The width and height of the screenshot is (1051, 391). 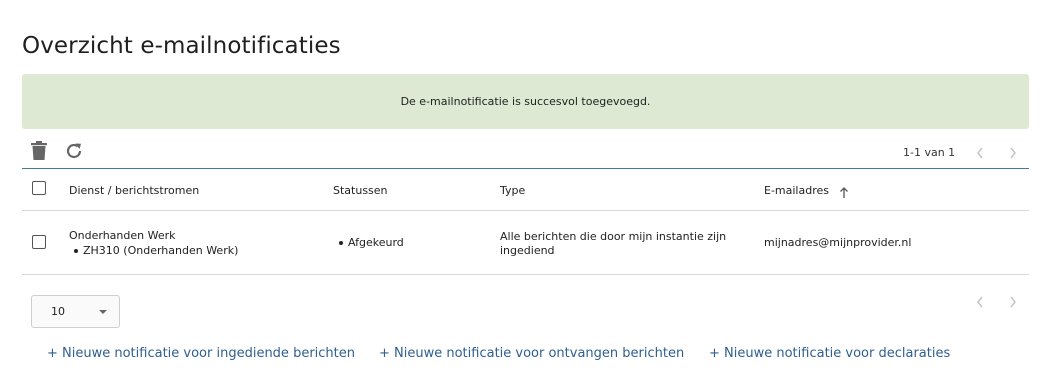 I want to click on row-checkbox, so click(x=39, y=242).